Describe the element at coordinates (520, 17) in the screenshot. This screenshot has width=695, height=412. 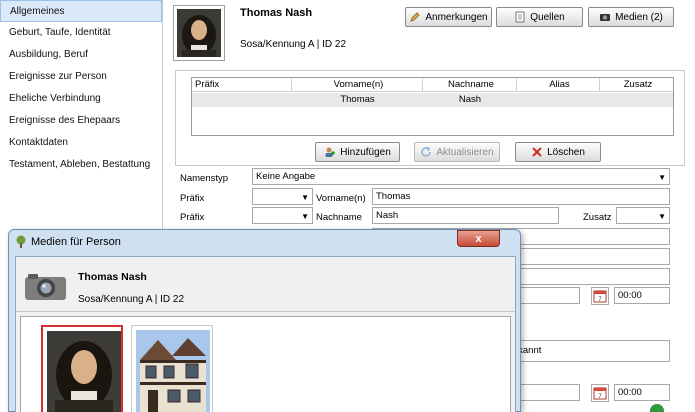
I see `document-icon` at that location.